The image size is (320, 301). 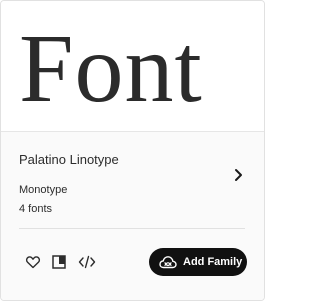 What do you see at coordinates (36, 209) in the screenshot?
I see `font-count: 4 fonts` at bounding box center [36, 209].